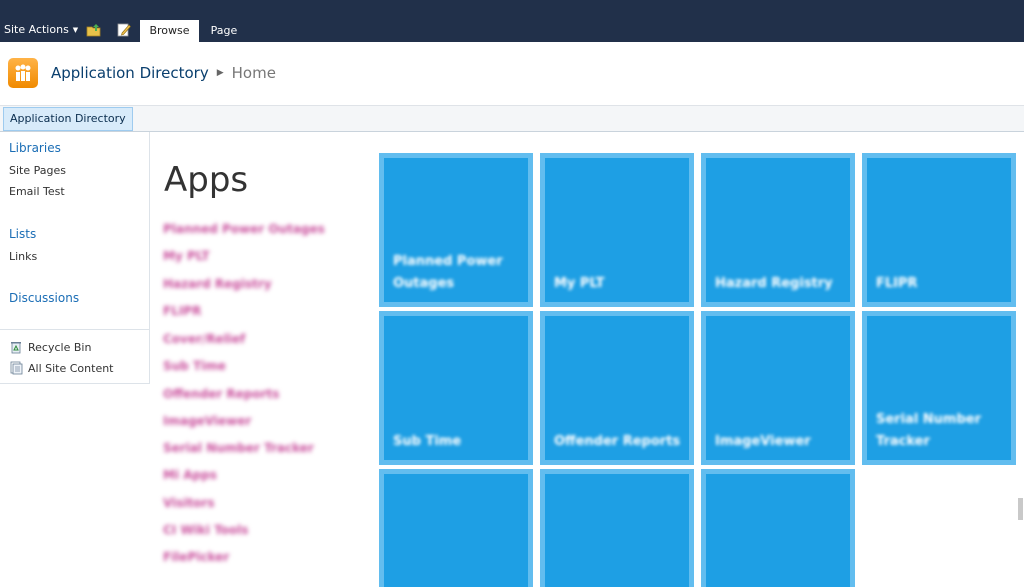  What do you see at coordinates (512, 74) in the screenshot?
I see `title-area: Application Directory ▶ Home` at bounding box center [512, 74].